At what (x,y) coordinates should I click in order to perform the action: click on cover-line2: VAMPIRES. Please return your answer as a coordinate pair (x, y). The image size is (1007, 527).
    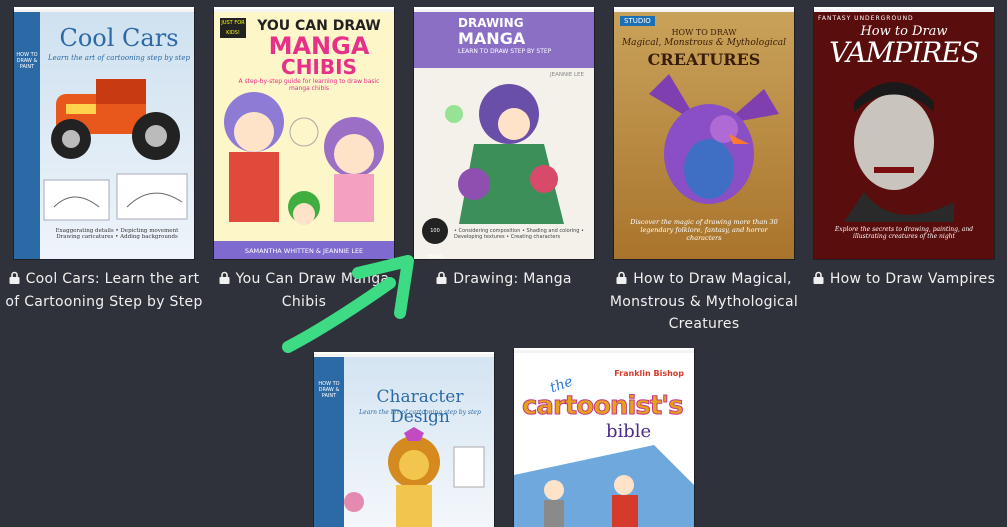
    Looking at the image, I should click on (904, 52).